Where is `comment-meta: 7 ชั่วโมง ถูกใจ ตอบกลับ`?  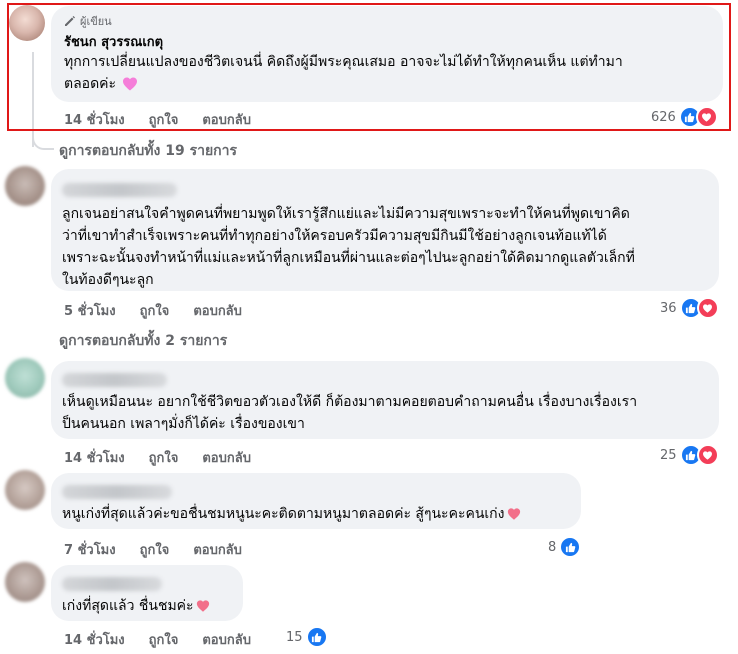 comment-meta: 7 ชั่วโมง ถูกใจ ตอบกลับ is located at coordinates (153, 549).